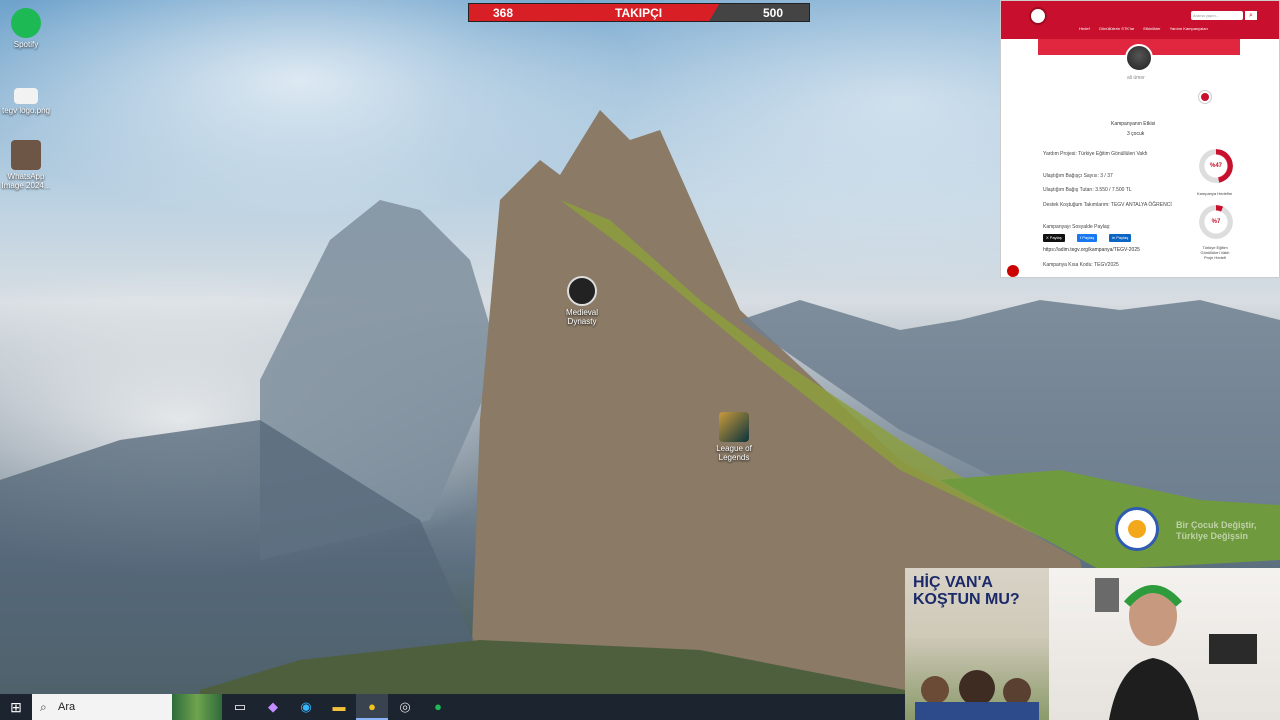  Describe the element at coordinates (1087, 238) in the screenshot. I see `share-facebook-button: f Paylaş` at that location.